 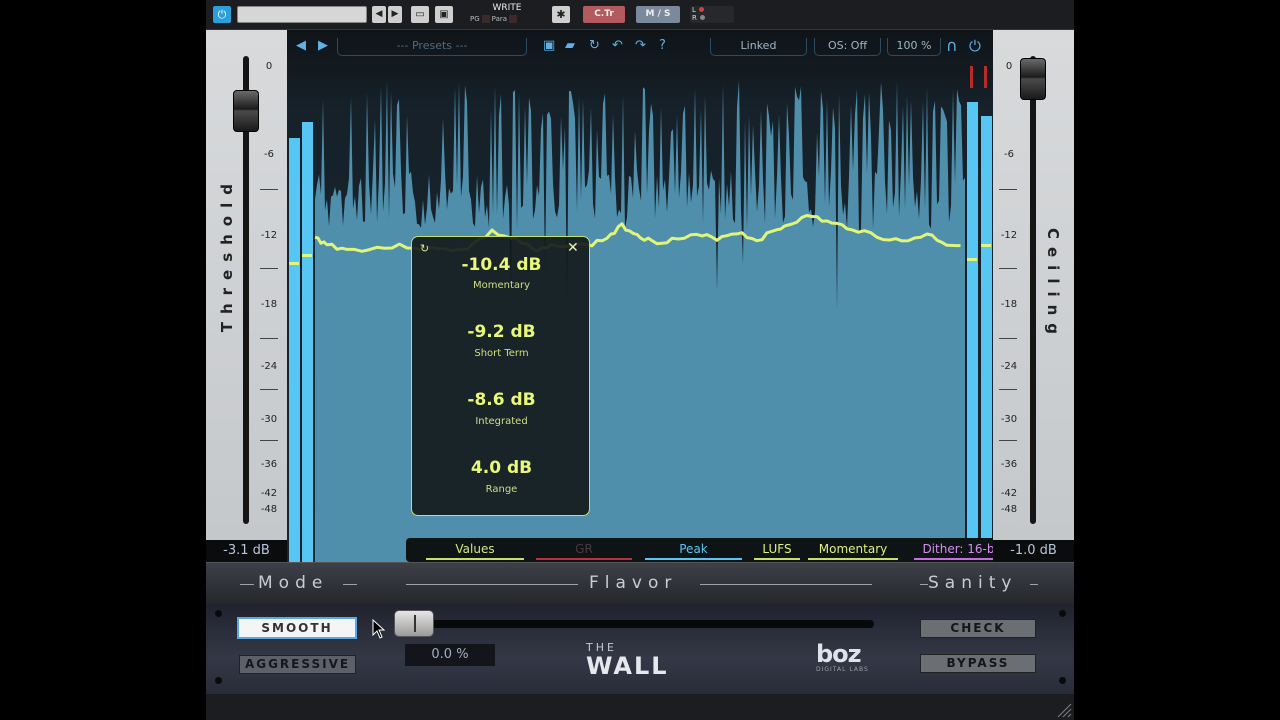 I want to click on bypass-button: BYPASS, so click(x=978, y=663).